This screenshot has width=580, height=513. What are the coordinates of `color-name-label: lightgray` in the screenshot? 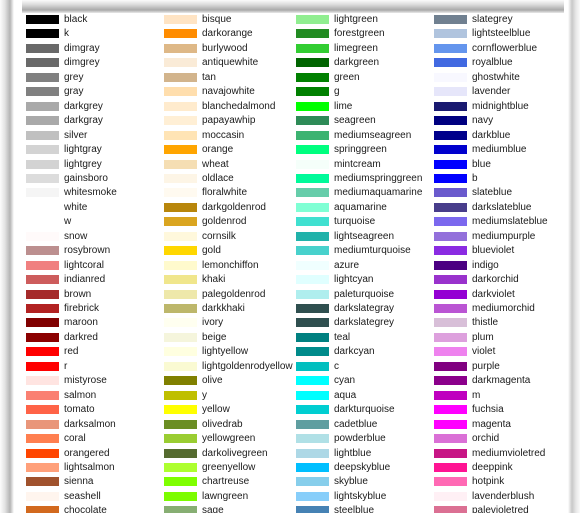 It's located at (83, 149).